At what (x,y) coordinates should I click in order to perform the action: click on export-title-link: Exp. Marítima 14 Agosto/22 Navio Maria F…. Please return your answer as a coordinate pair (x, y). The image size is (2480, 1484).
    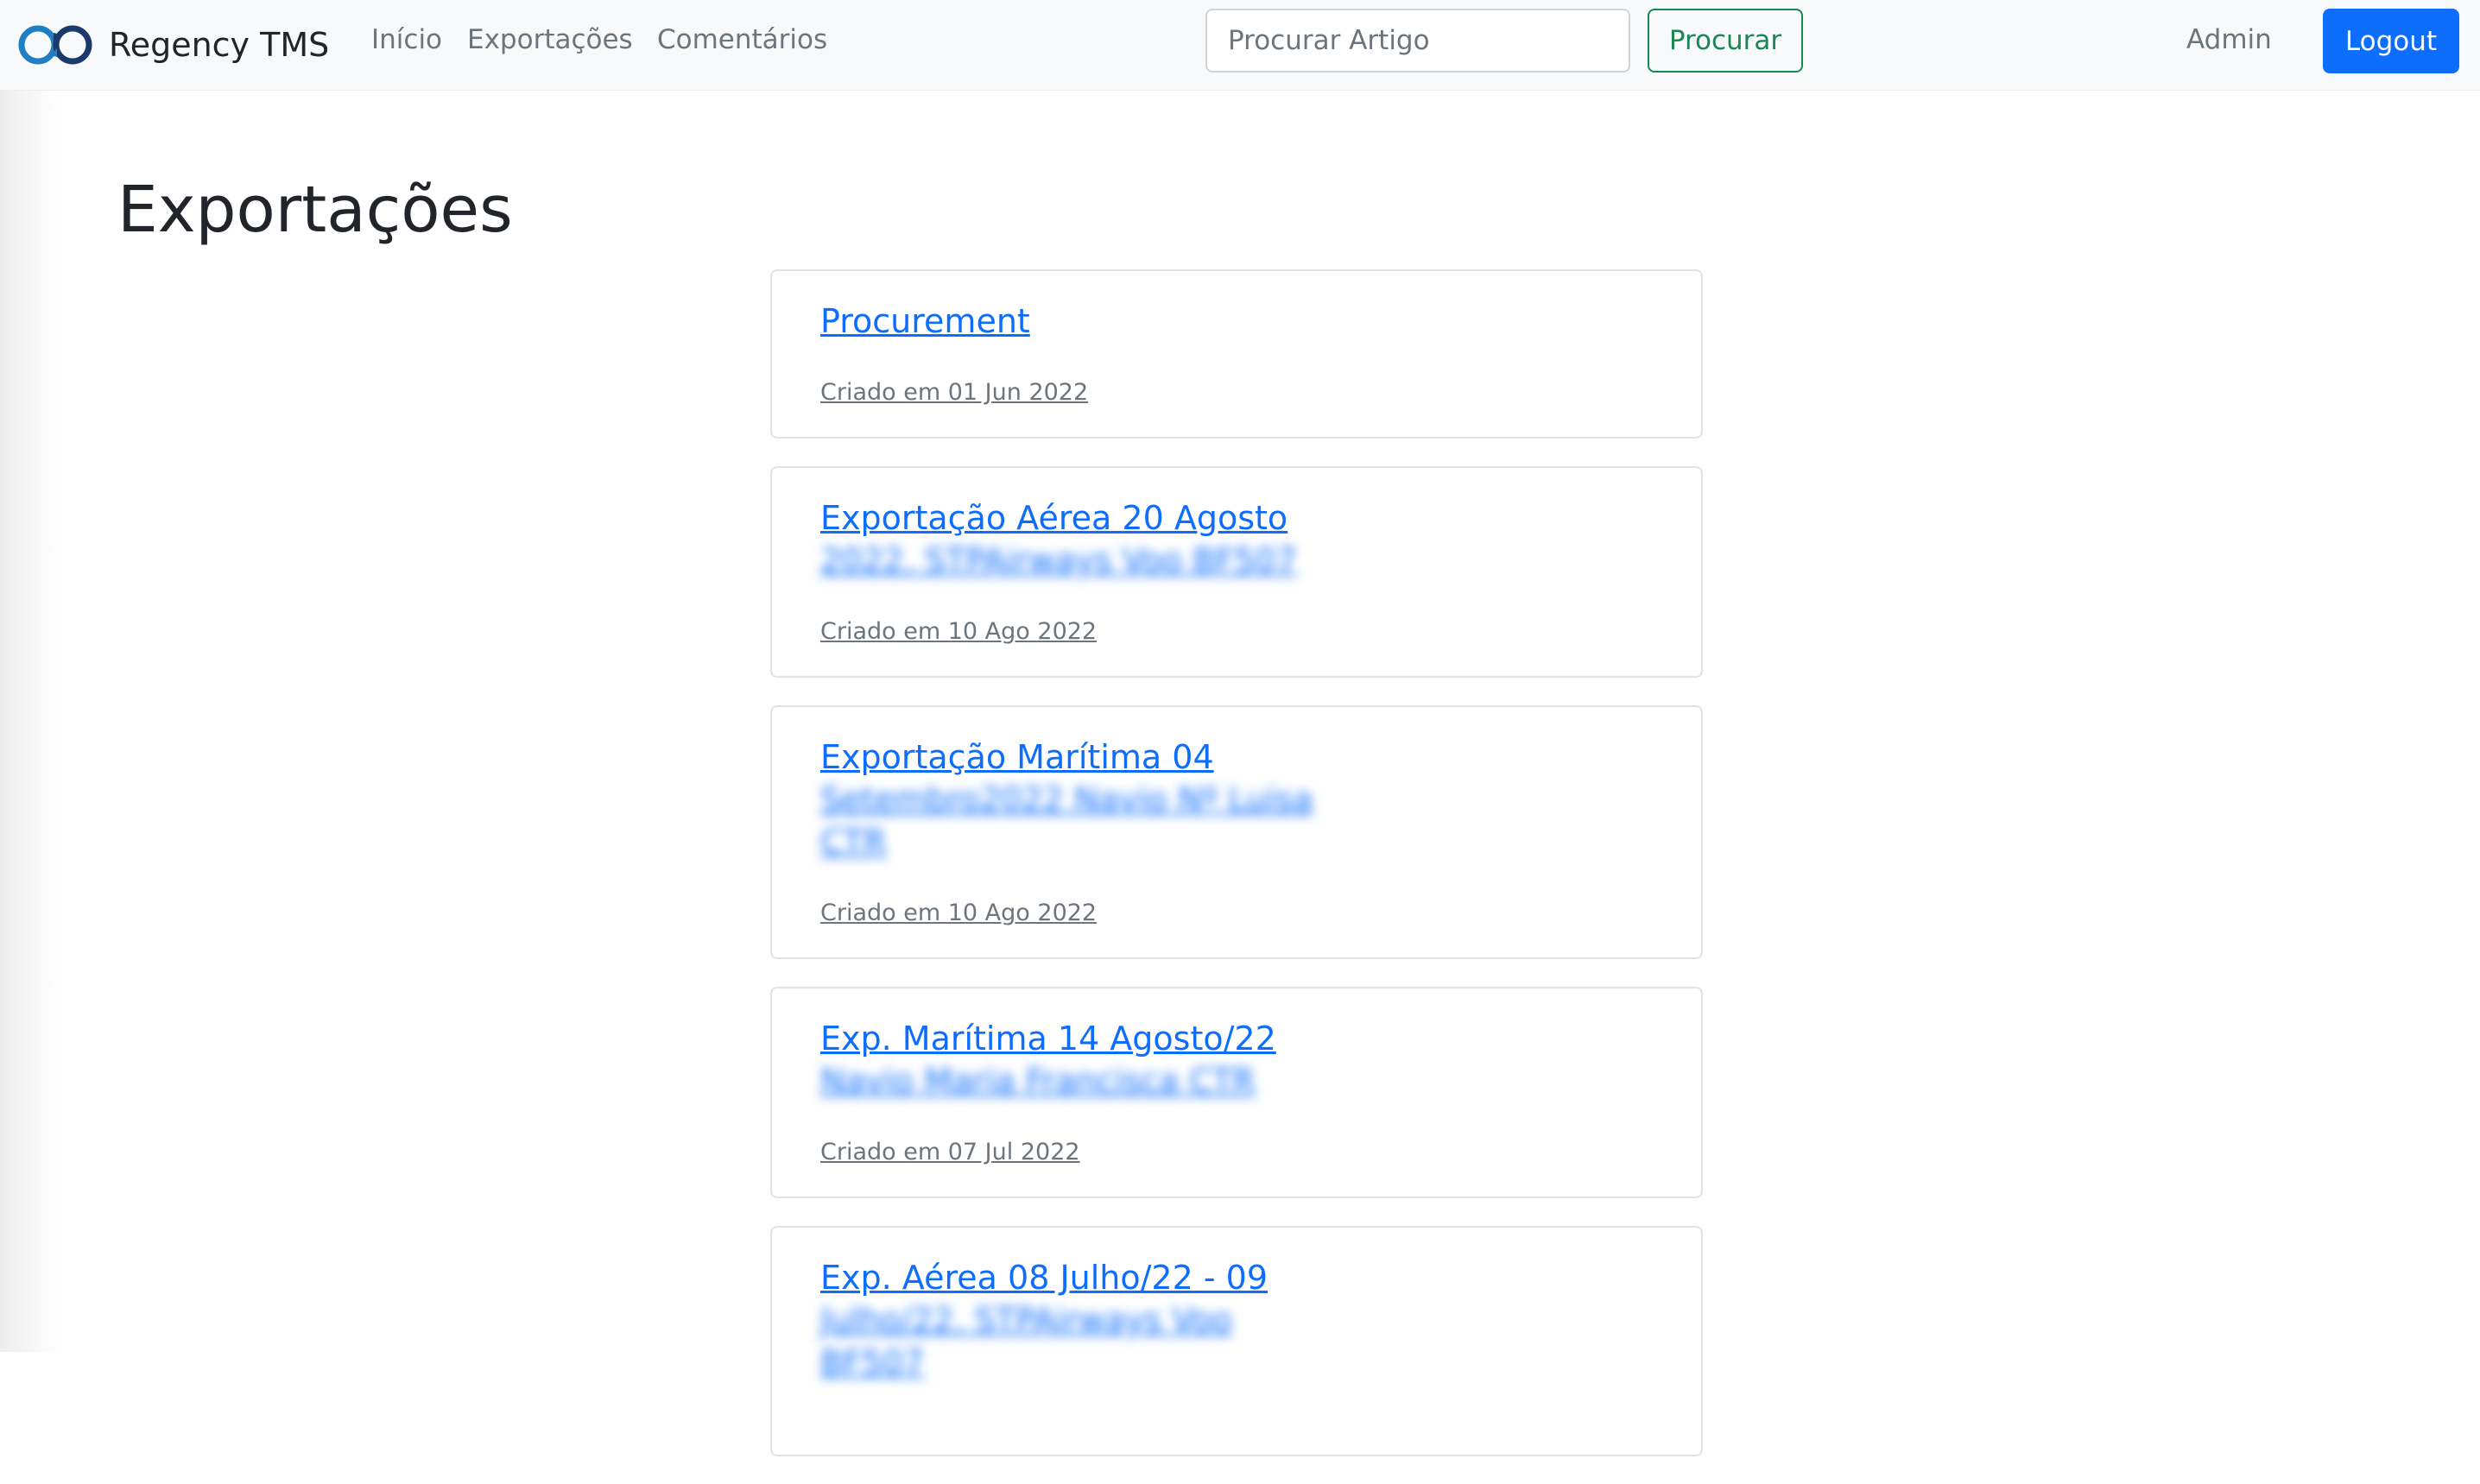
    Looking at the image, I should click on (1048, 1060).